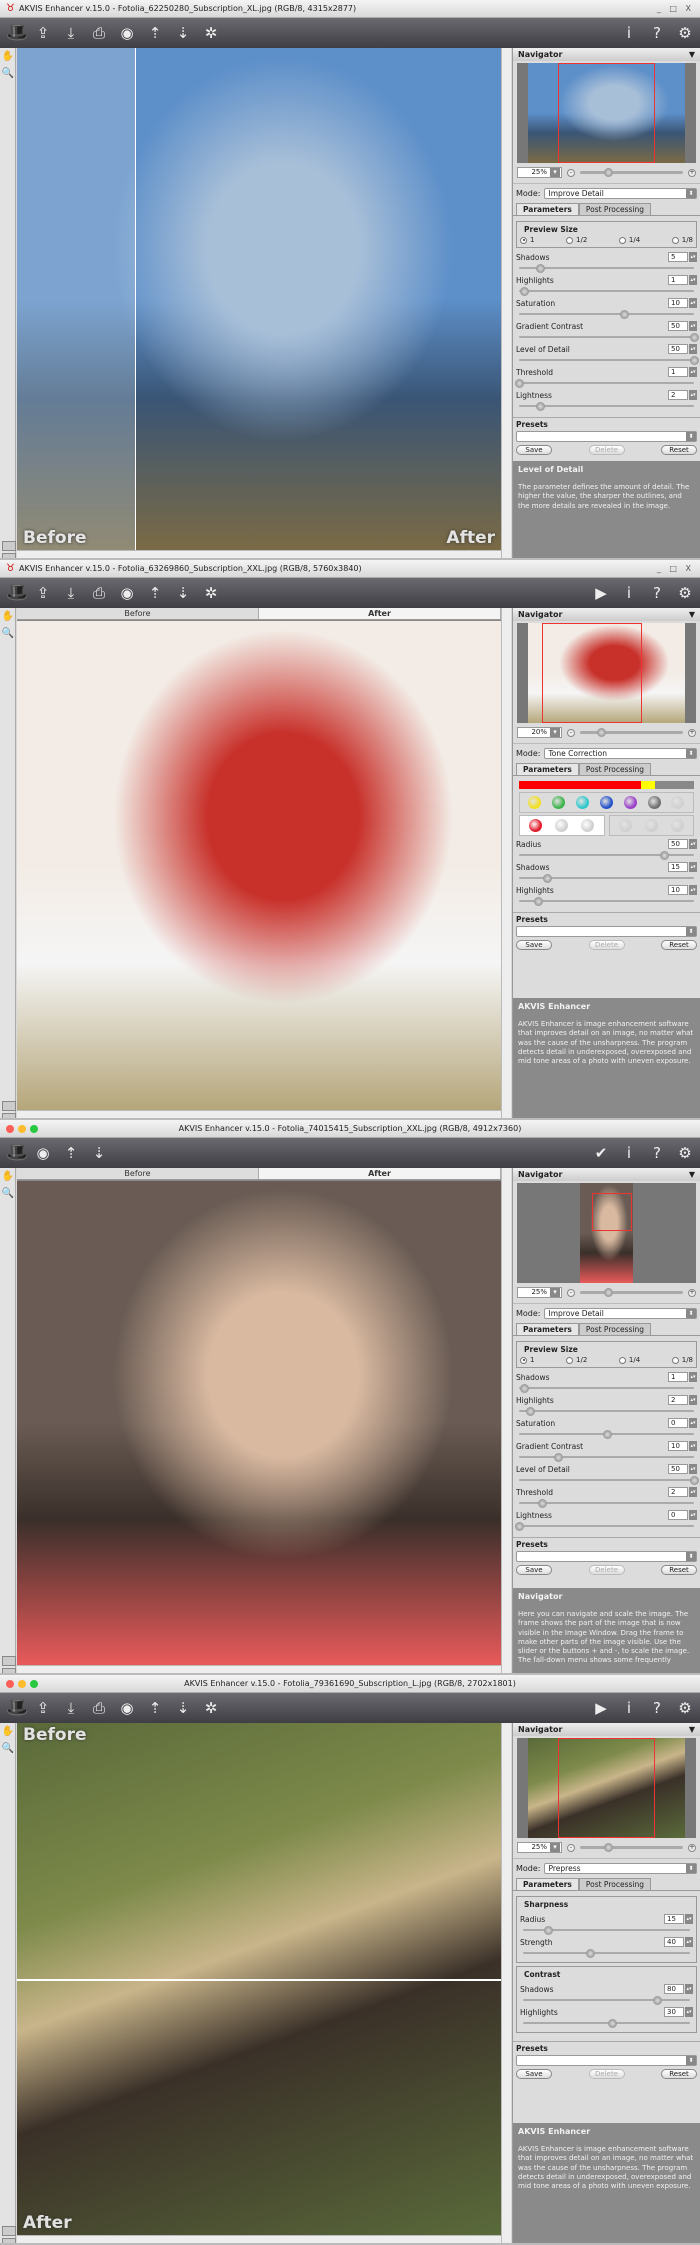 This screenshot has height=2245, width=700. What do you see at coordinates (259, 1980) in the screenshot?
I see `split-divider` at bounding box center [259, 1980].